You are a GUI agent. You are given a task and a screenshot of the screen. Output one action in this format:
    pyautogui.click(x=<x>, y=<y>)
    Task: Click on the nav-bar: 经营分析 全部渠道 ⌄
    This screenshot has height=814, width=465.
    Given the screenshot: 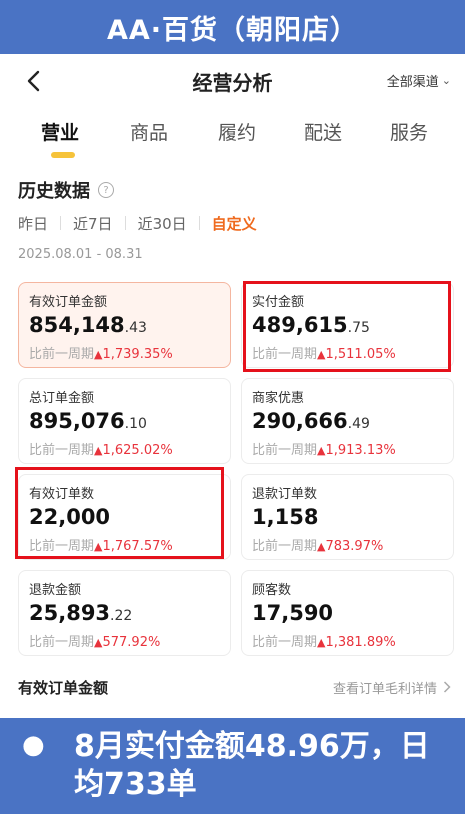 What is the action you would take?
    pyautogui.click(x=232, y=81)
    